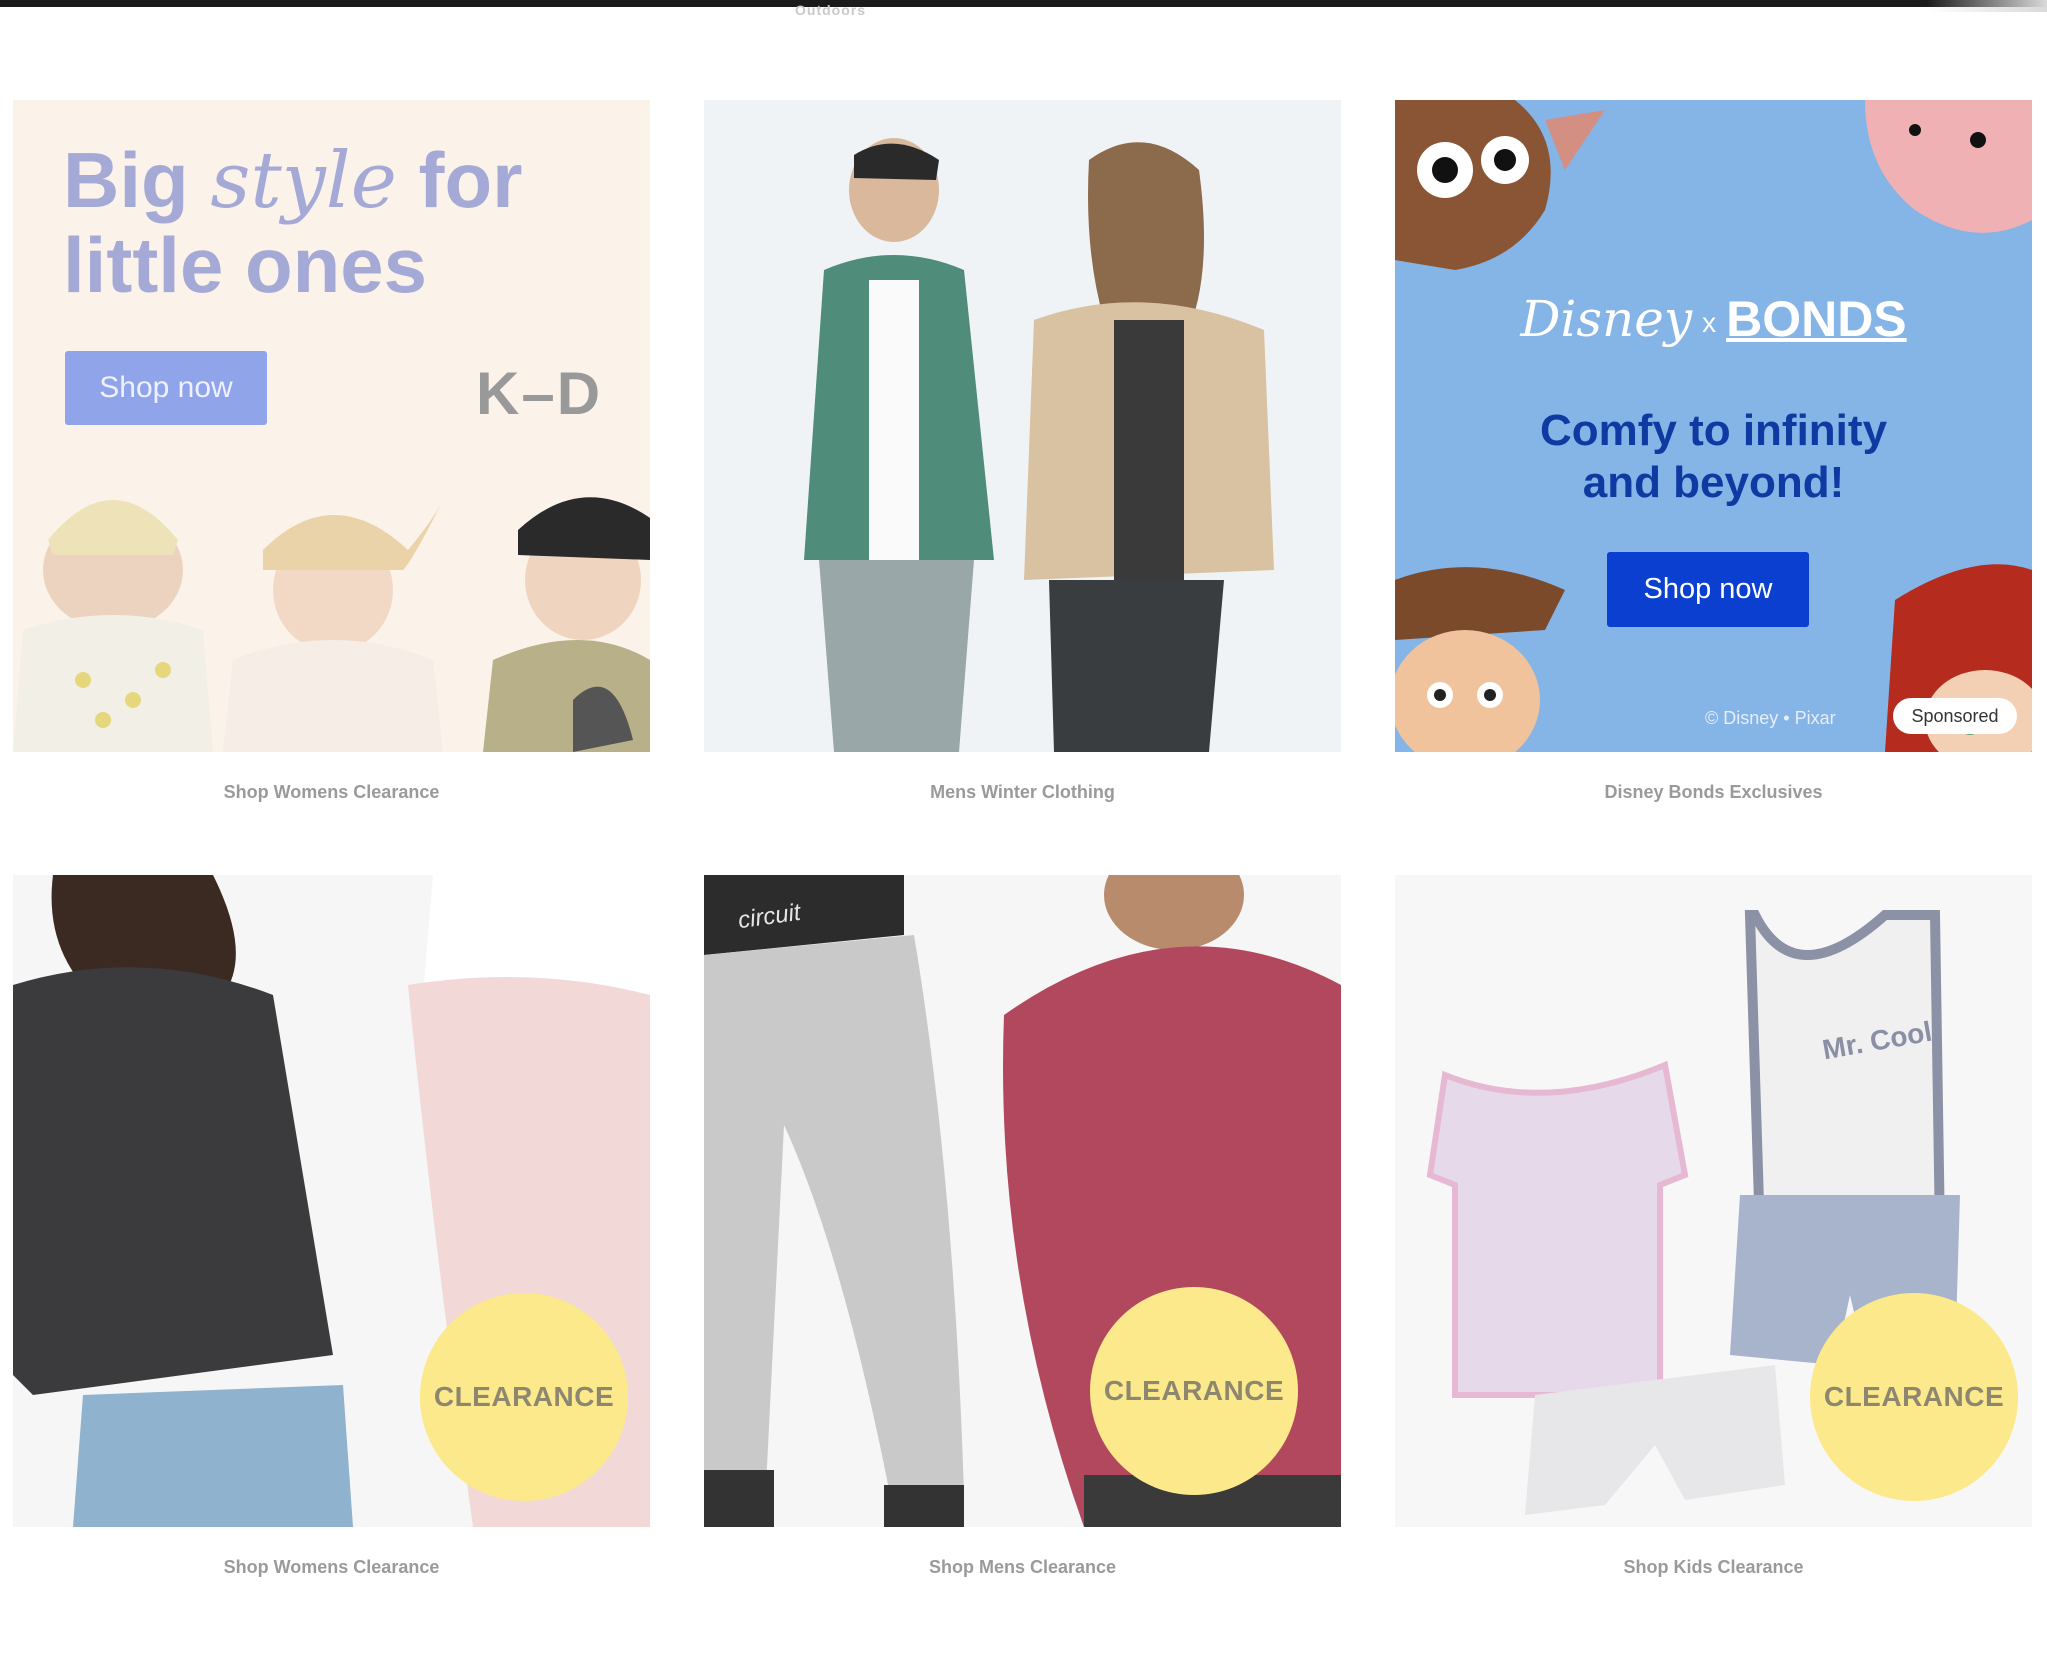 The image size is (2047, 1659). What do you see at coordinates (331, 792) in the screenshot?
I see `caption-womens-clearance-top: Shop Womens Clearance` at bounding box center [331, 792].